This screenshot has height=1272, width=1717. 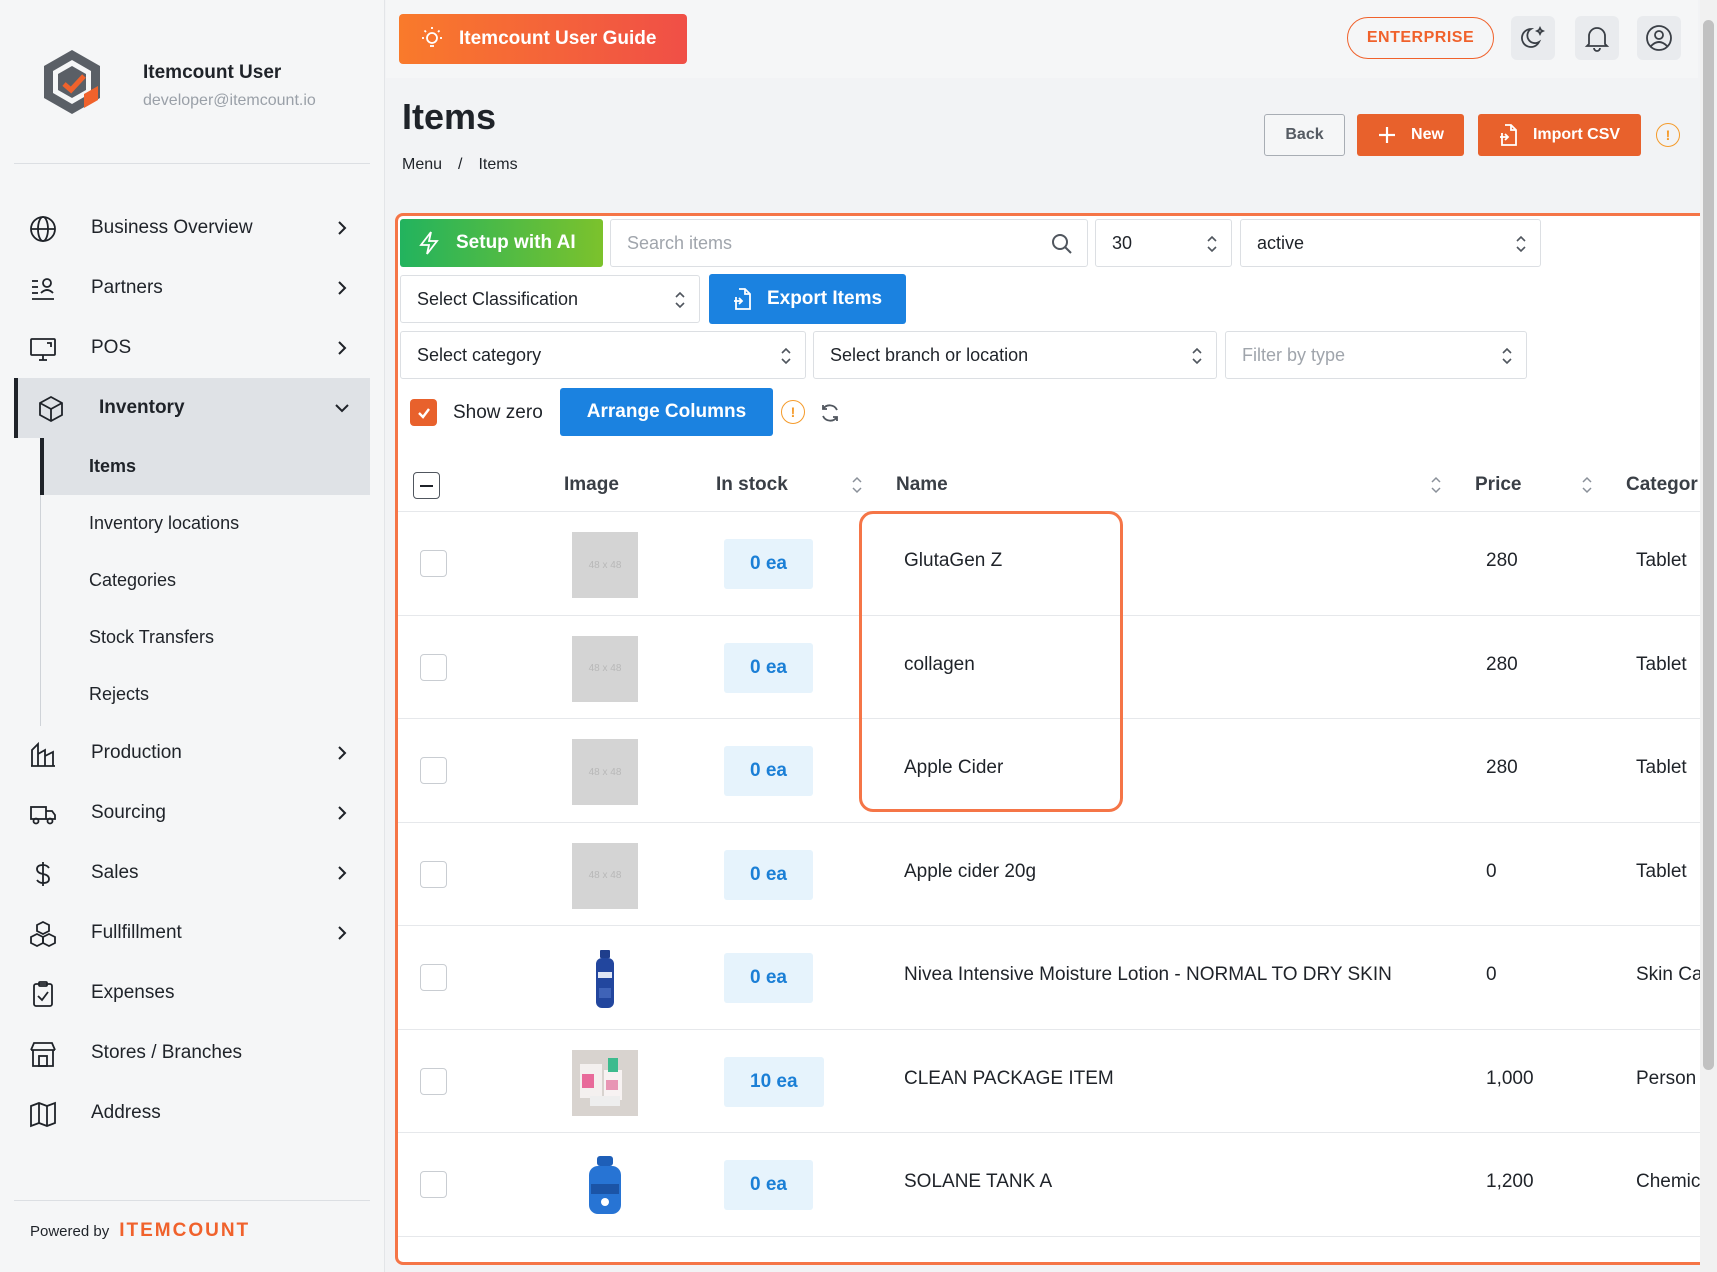 What do you see at coordinates (192, 873) in the screenshot?
I see `sidebar-item-sales: Sales` at bounding box center [192, 873].